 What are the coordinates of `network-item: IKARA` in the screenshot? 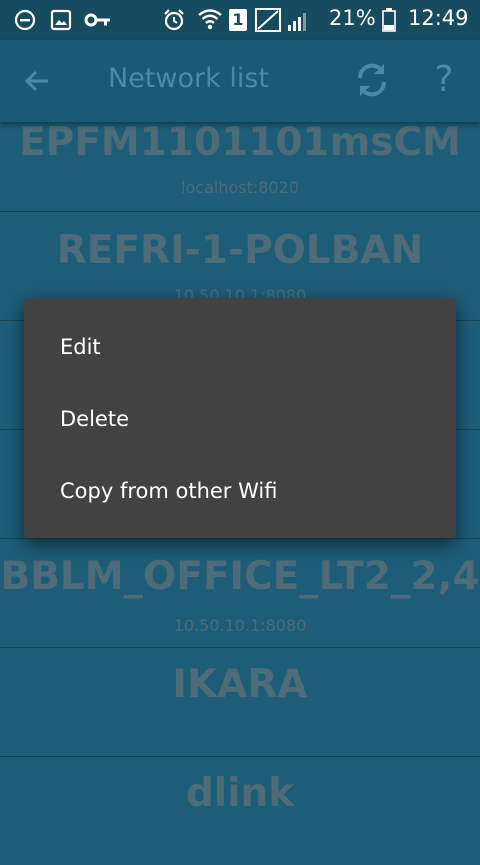 It's located at (240, 702).